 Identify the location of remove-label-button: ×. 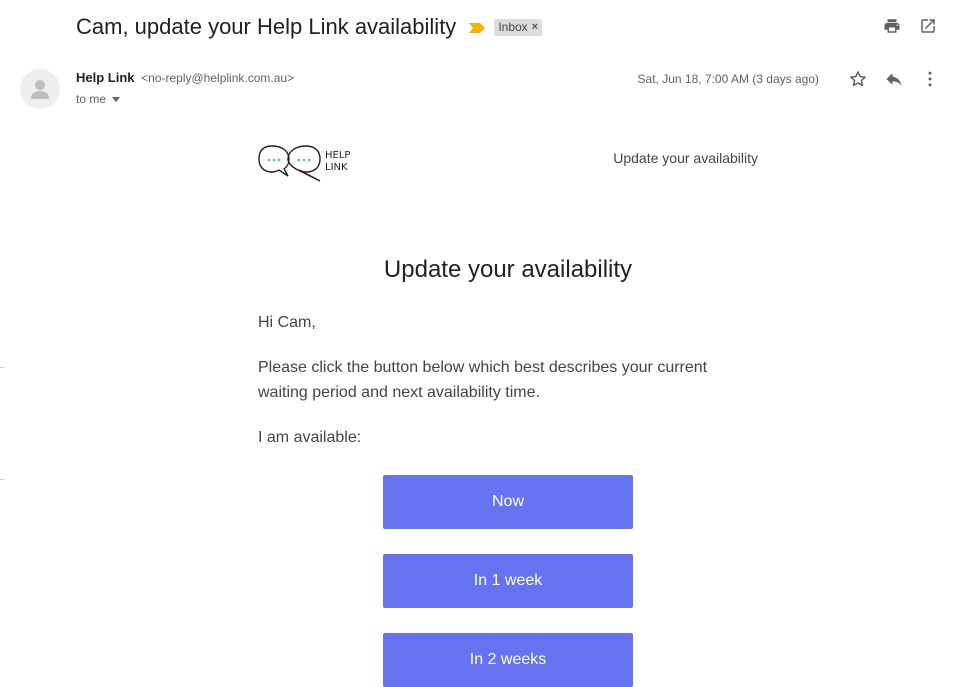
(535, 27).